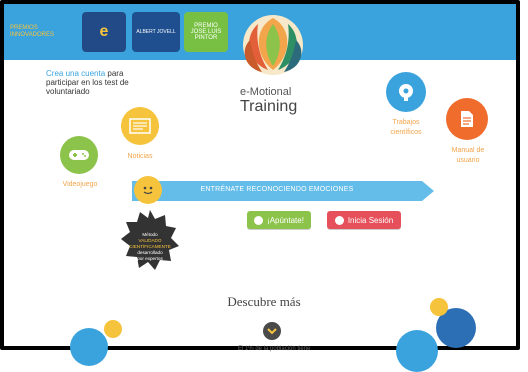 This screenshot has width=528, height=372. I want to click on logo-albert-jovell: ALBERT JOVELL, so click(156, 32).